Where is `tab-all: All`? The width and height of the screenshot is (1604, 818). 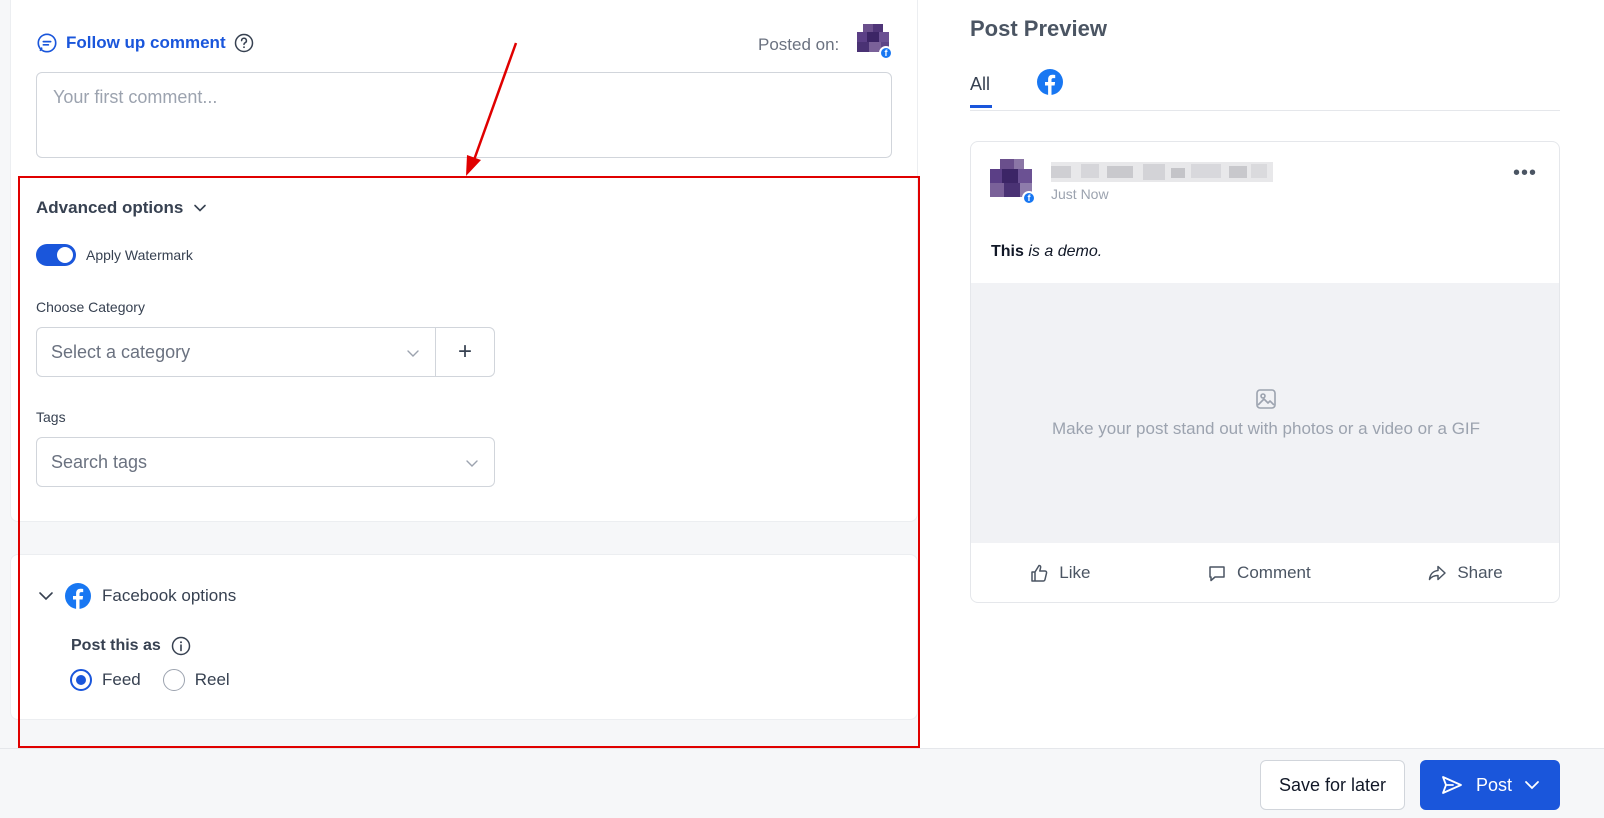 tab-all: All is located at coordinates (981, 91).